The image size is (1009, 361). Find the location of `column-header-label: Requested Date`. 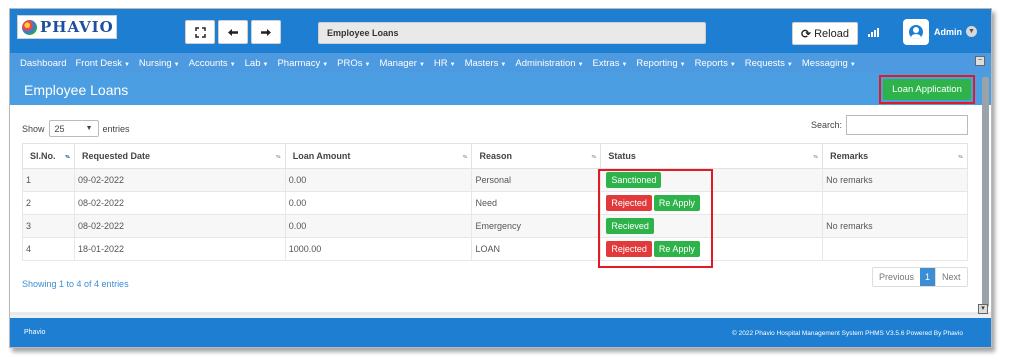

column-header-label: Requested Date is located at coordinates (115, 156).